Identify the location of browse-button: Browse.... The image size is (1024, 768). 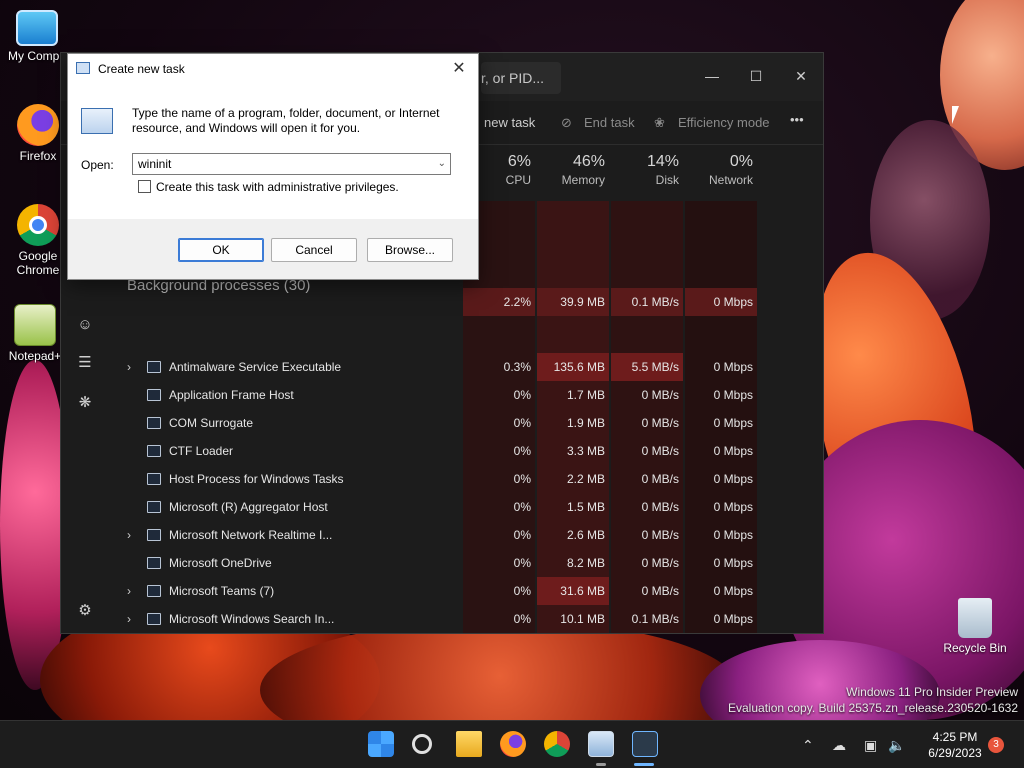
(410, 250).